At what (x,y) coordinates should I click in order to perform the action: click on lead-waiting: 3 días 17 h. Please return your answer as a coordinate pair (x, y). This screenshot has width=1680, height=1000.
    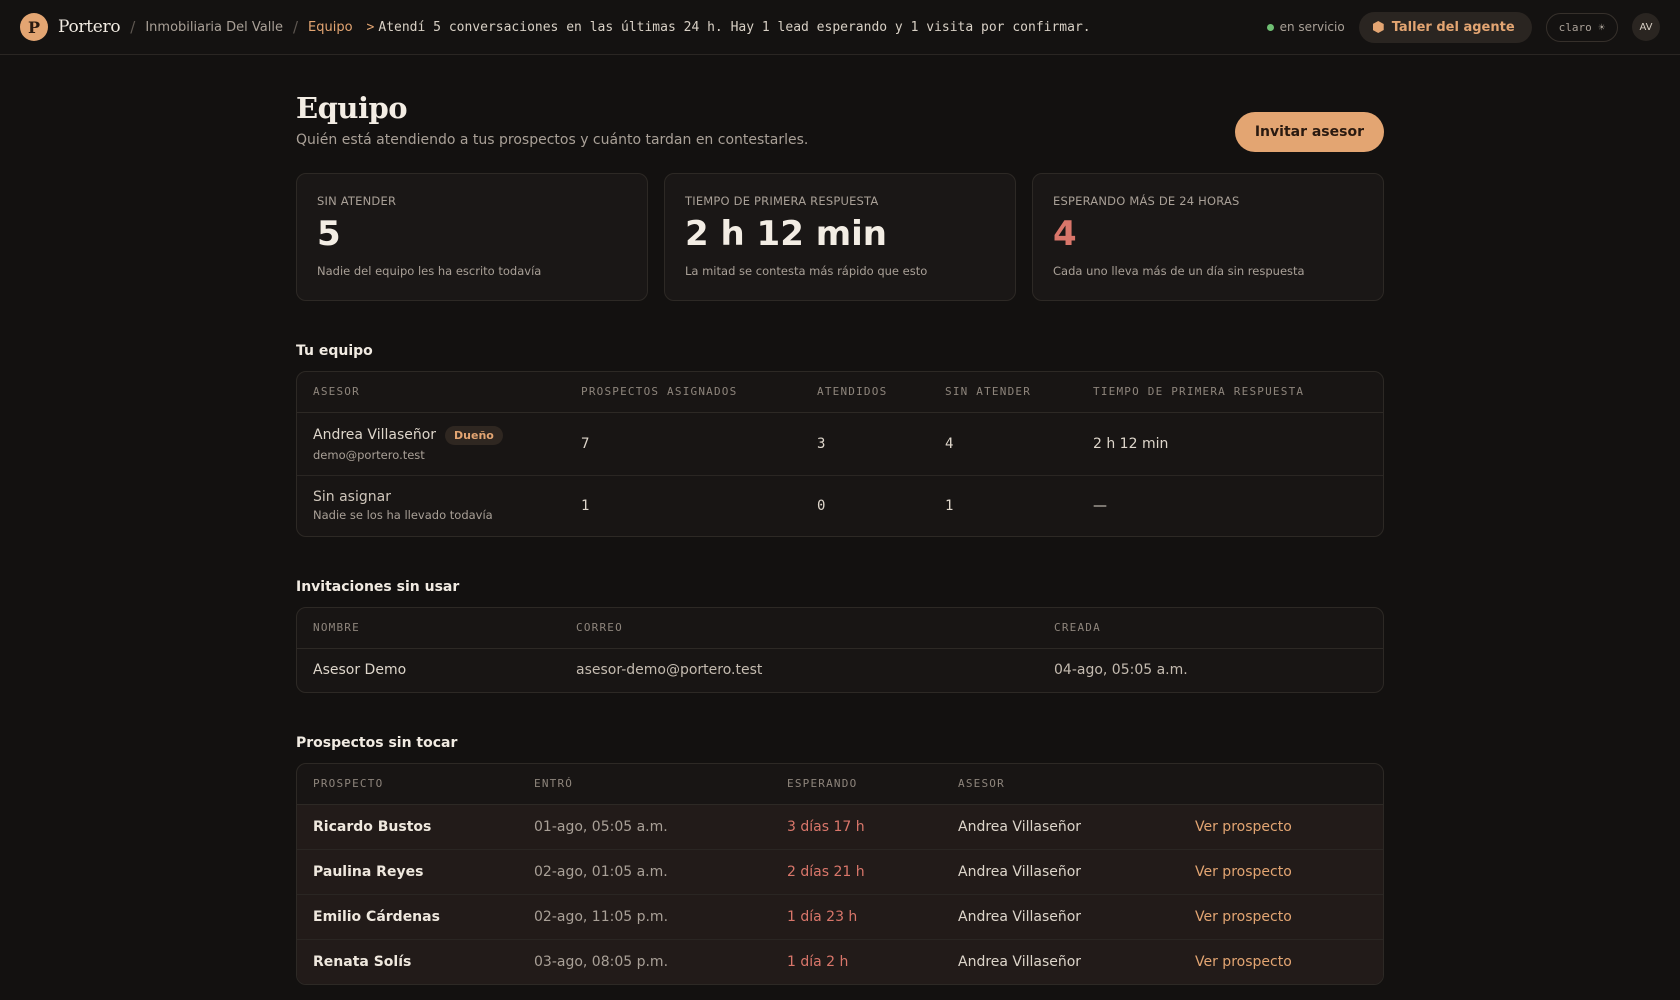
    Looking at the image, I should click on (856, 827).